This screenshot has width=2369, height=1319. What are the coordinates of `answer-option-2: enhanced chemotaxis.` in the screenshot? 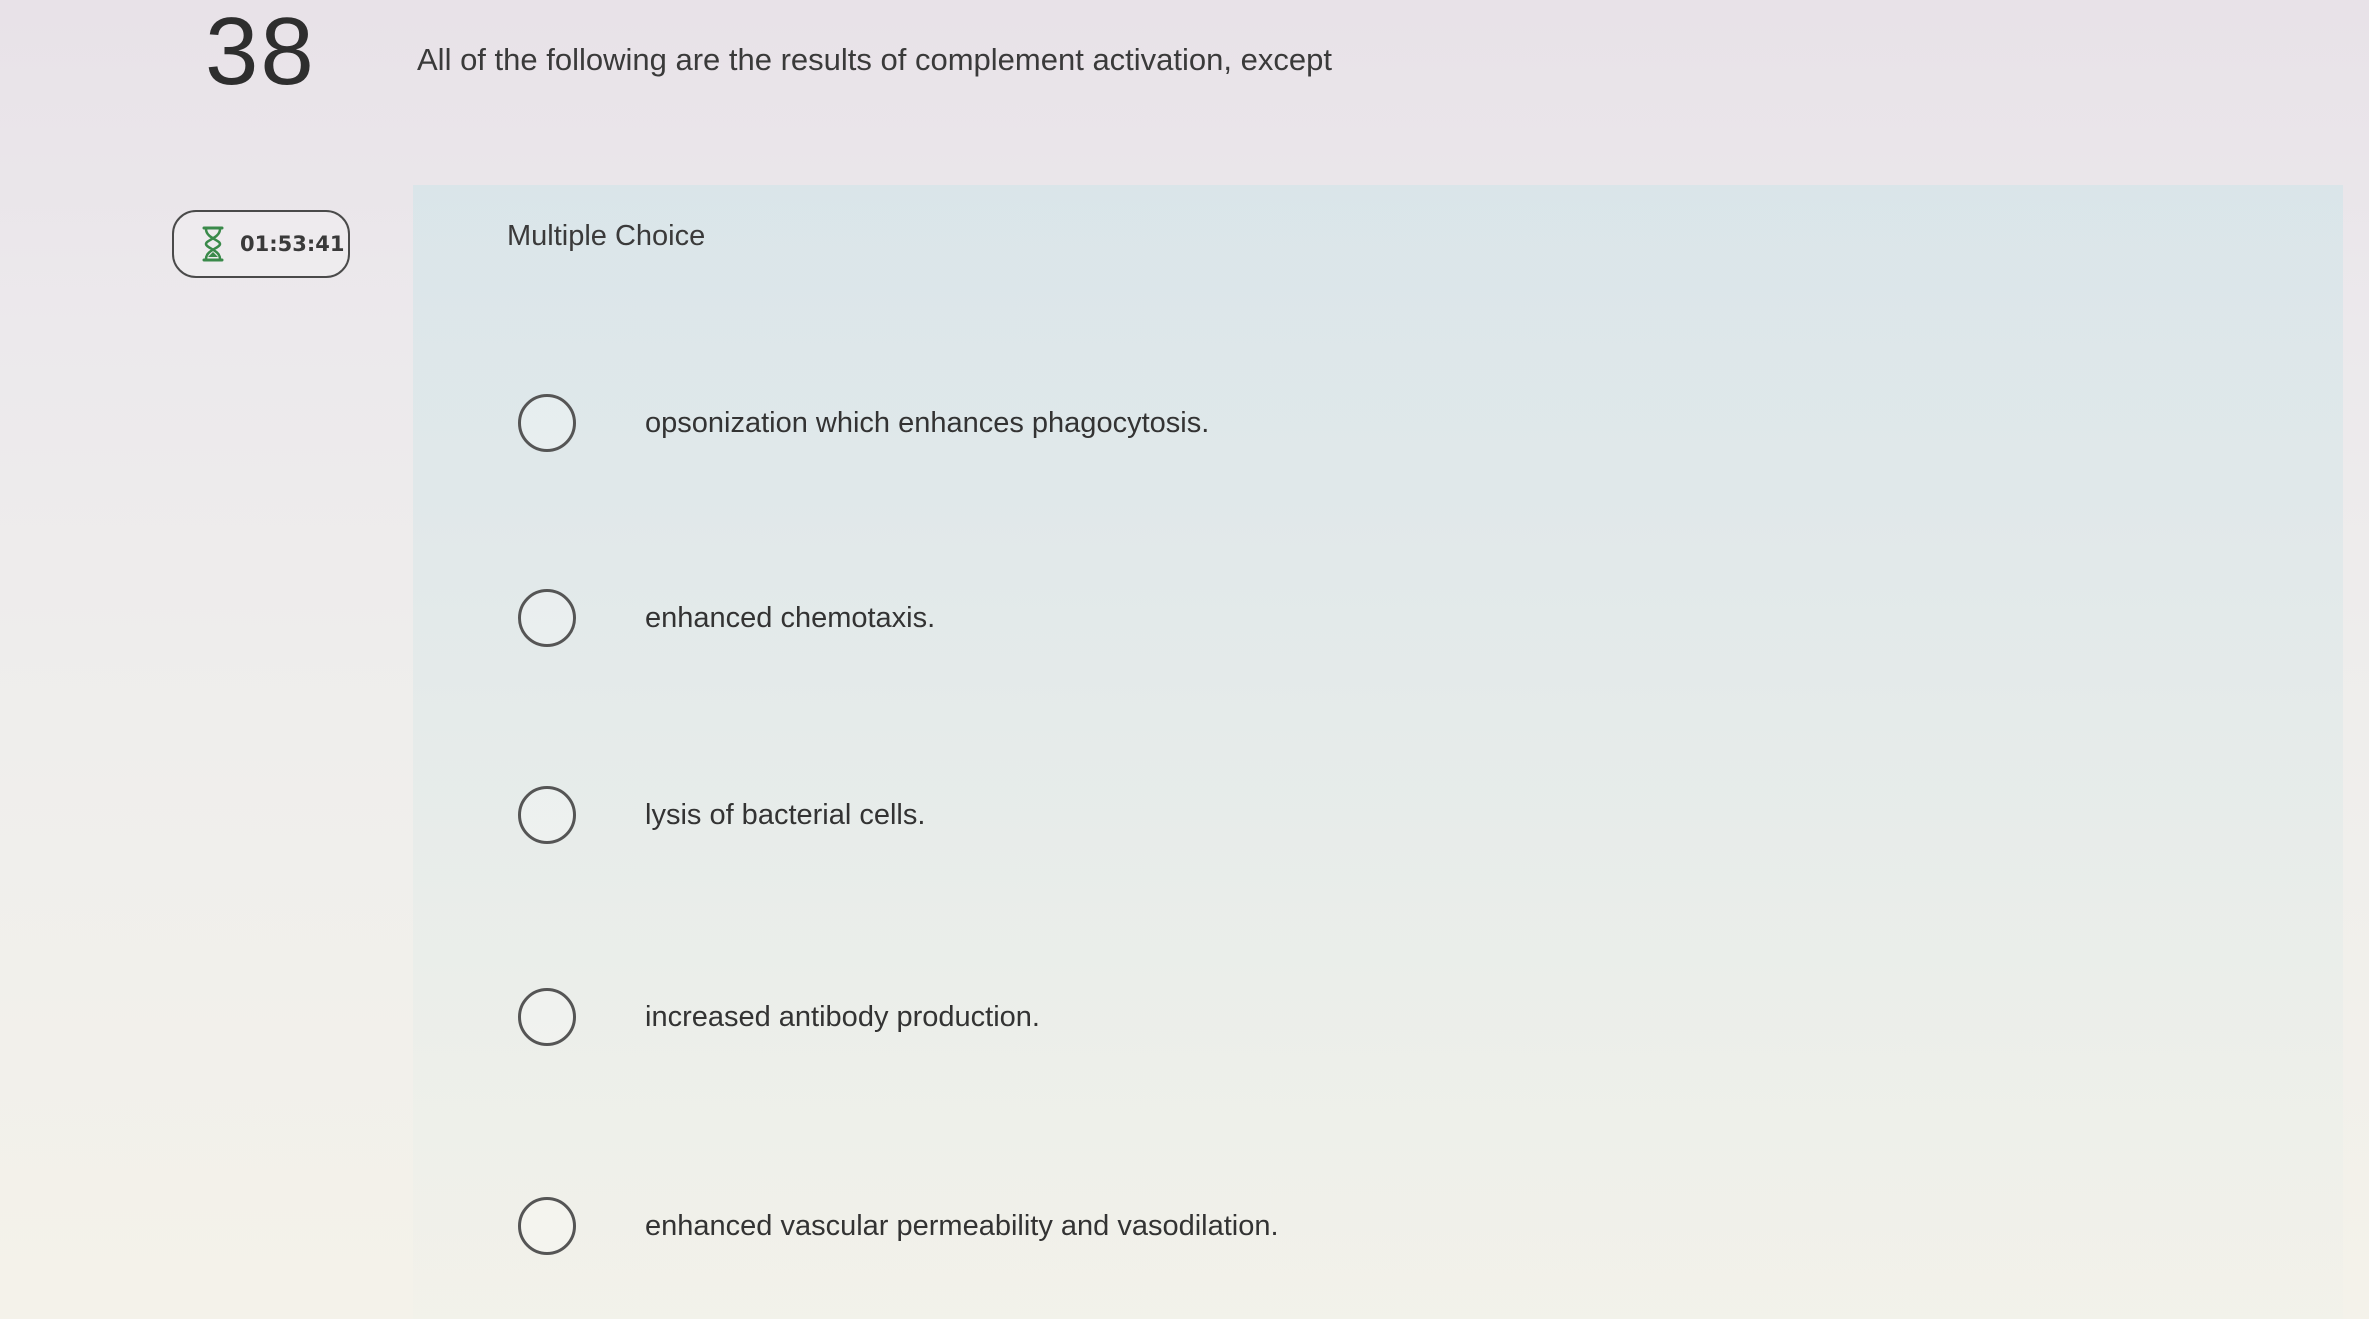 It's located at (726, 618).